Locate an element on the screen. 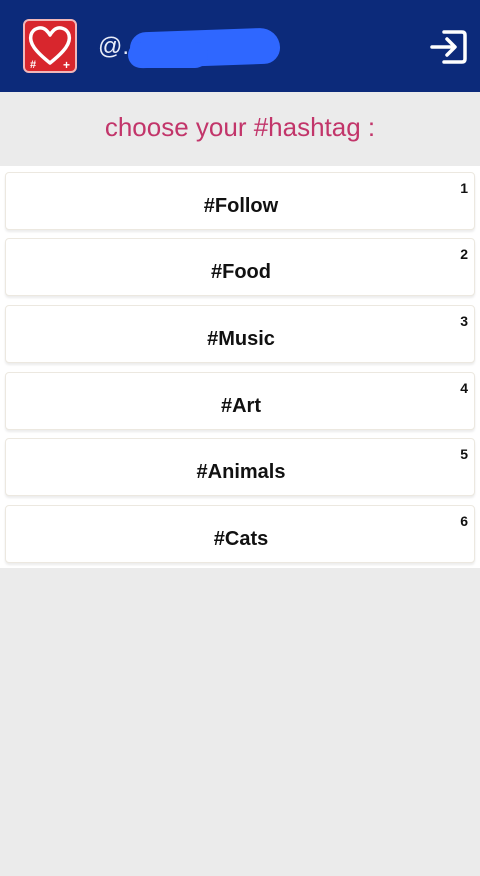 The width and height of the screenshot is (480, 876). app-logo: # + is located at coordinates (50, 46).